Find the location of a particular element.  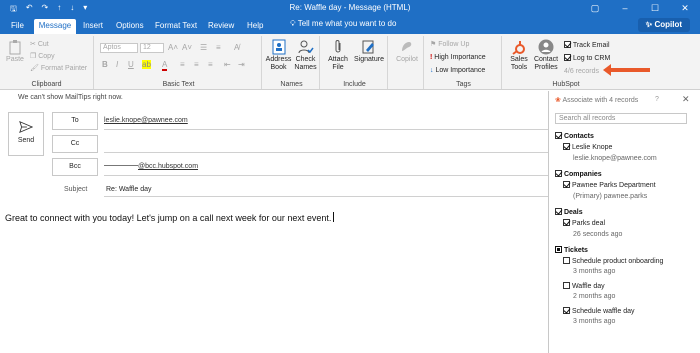

font-color-icon: A is located at coordinates (165, 65).